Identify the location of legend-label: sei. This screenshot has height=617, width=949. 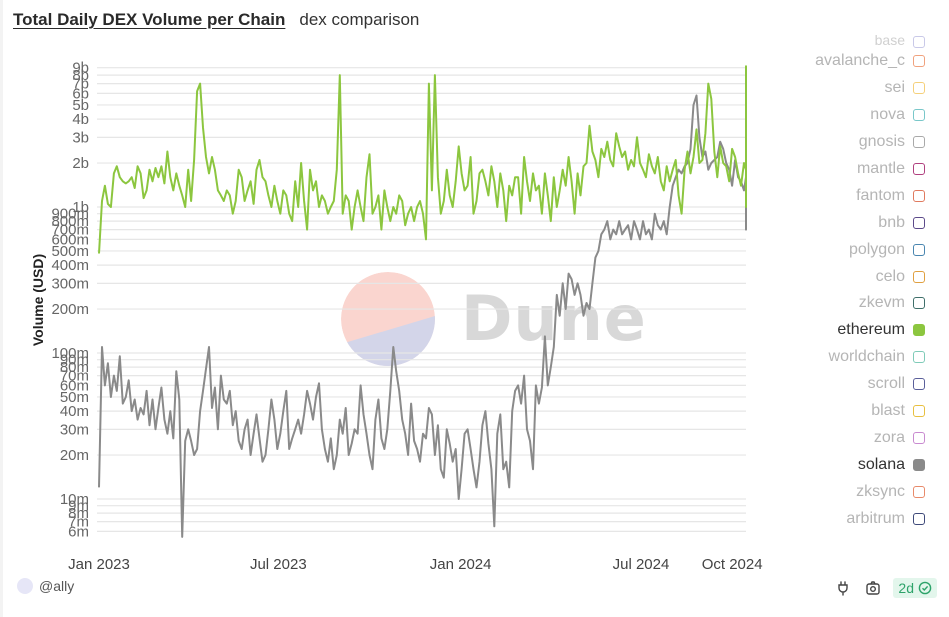
(894, 88).